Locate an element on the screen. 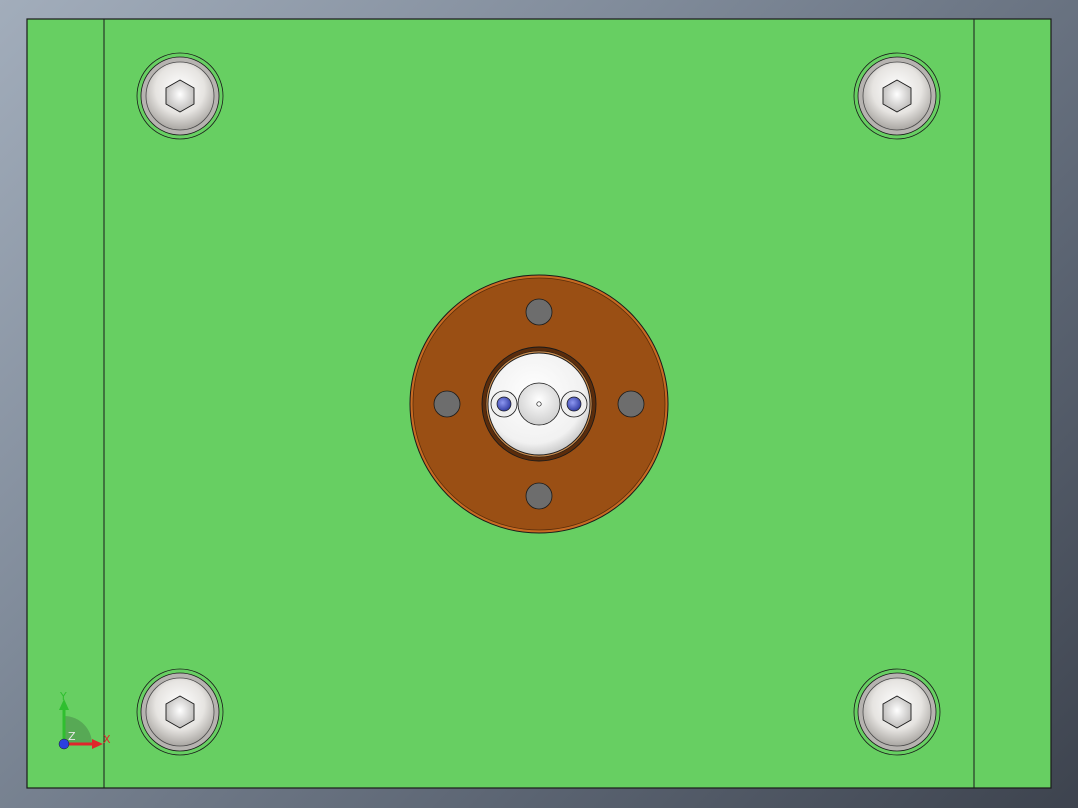 The width and height of the screenshot is (1078, 808). triad-label-x: X is located at coordinates (107, 739).